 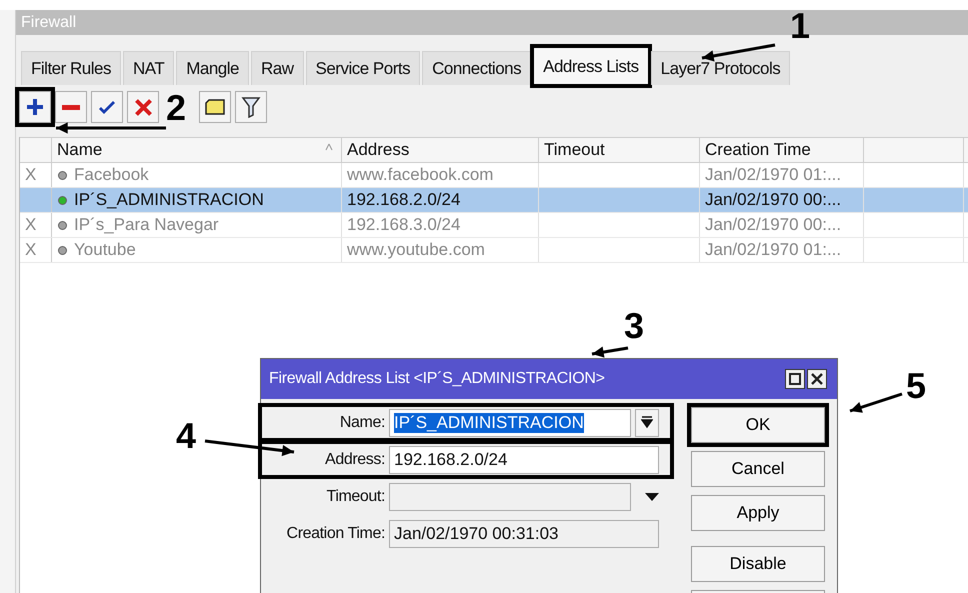 What do you see at coordinates (403, 225) in the screenshot?
I see `table-cell: 192.168.3.0/24` at bounding box center [403, 225].